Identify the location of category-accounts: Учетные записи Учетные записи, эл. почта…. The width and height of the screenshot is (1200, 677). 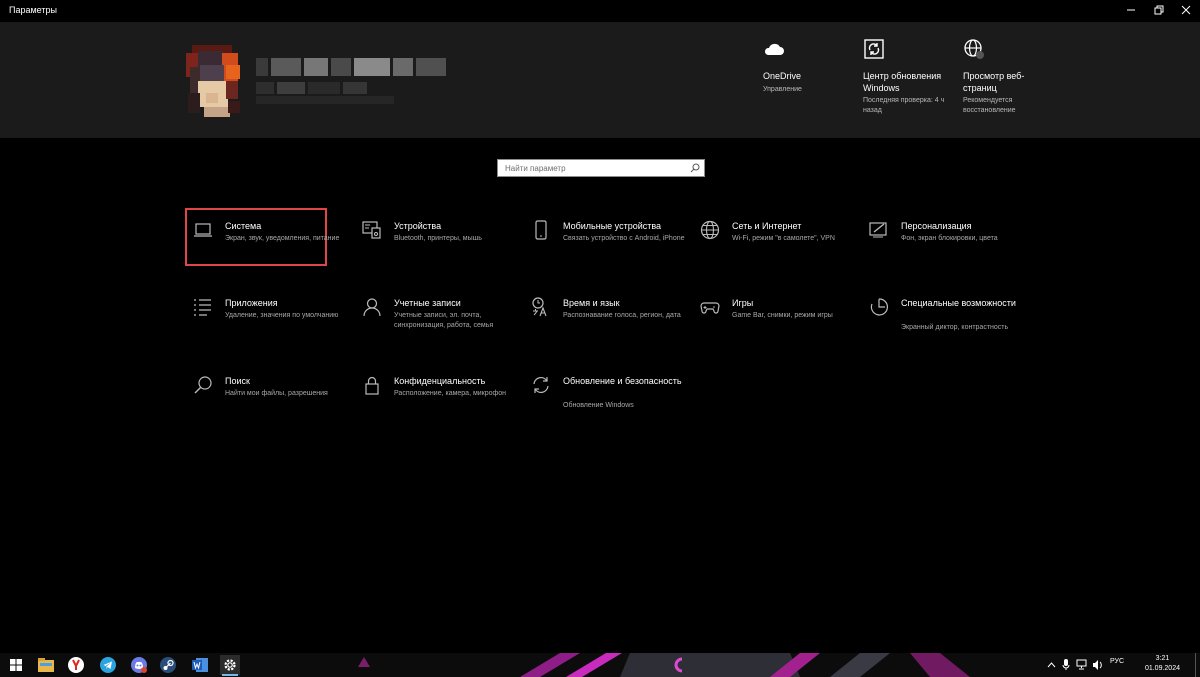
(444, 317).